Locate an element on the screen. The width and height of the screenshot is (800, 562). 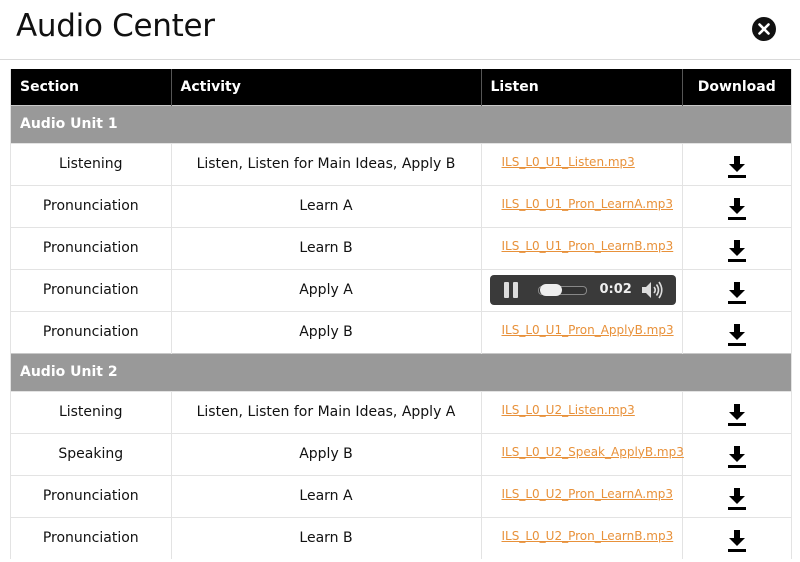
table-row: Pronunciation Apply A 0:02 is located at coordinates (401, 289).